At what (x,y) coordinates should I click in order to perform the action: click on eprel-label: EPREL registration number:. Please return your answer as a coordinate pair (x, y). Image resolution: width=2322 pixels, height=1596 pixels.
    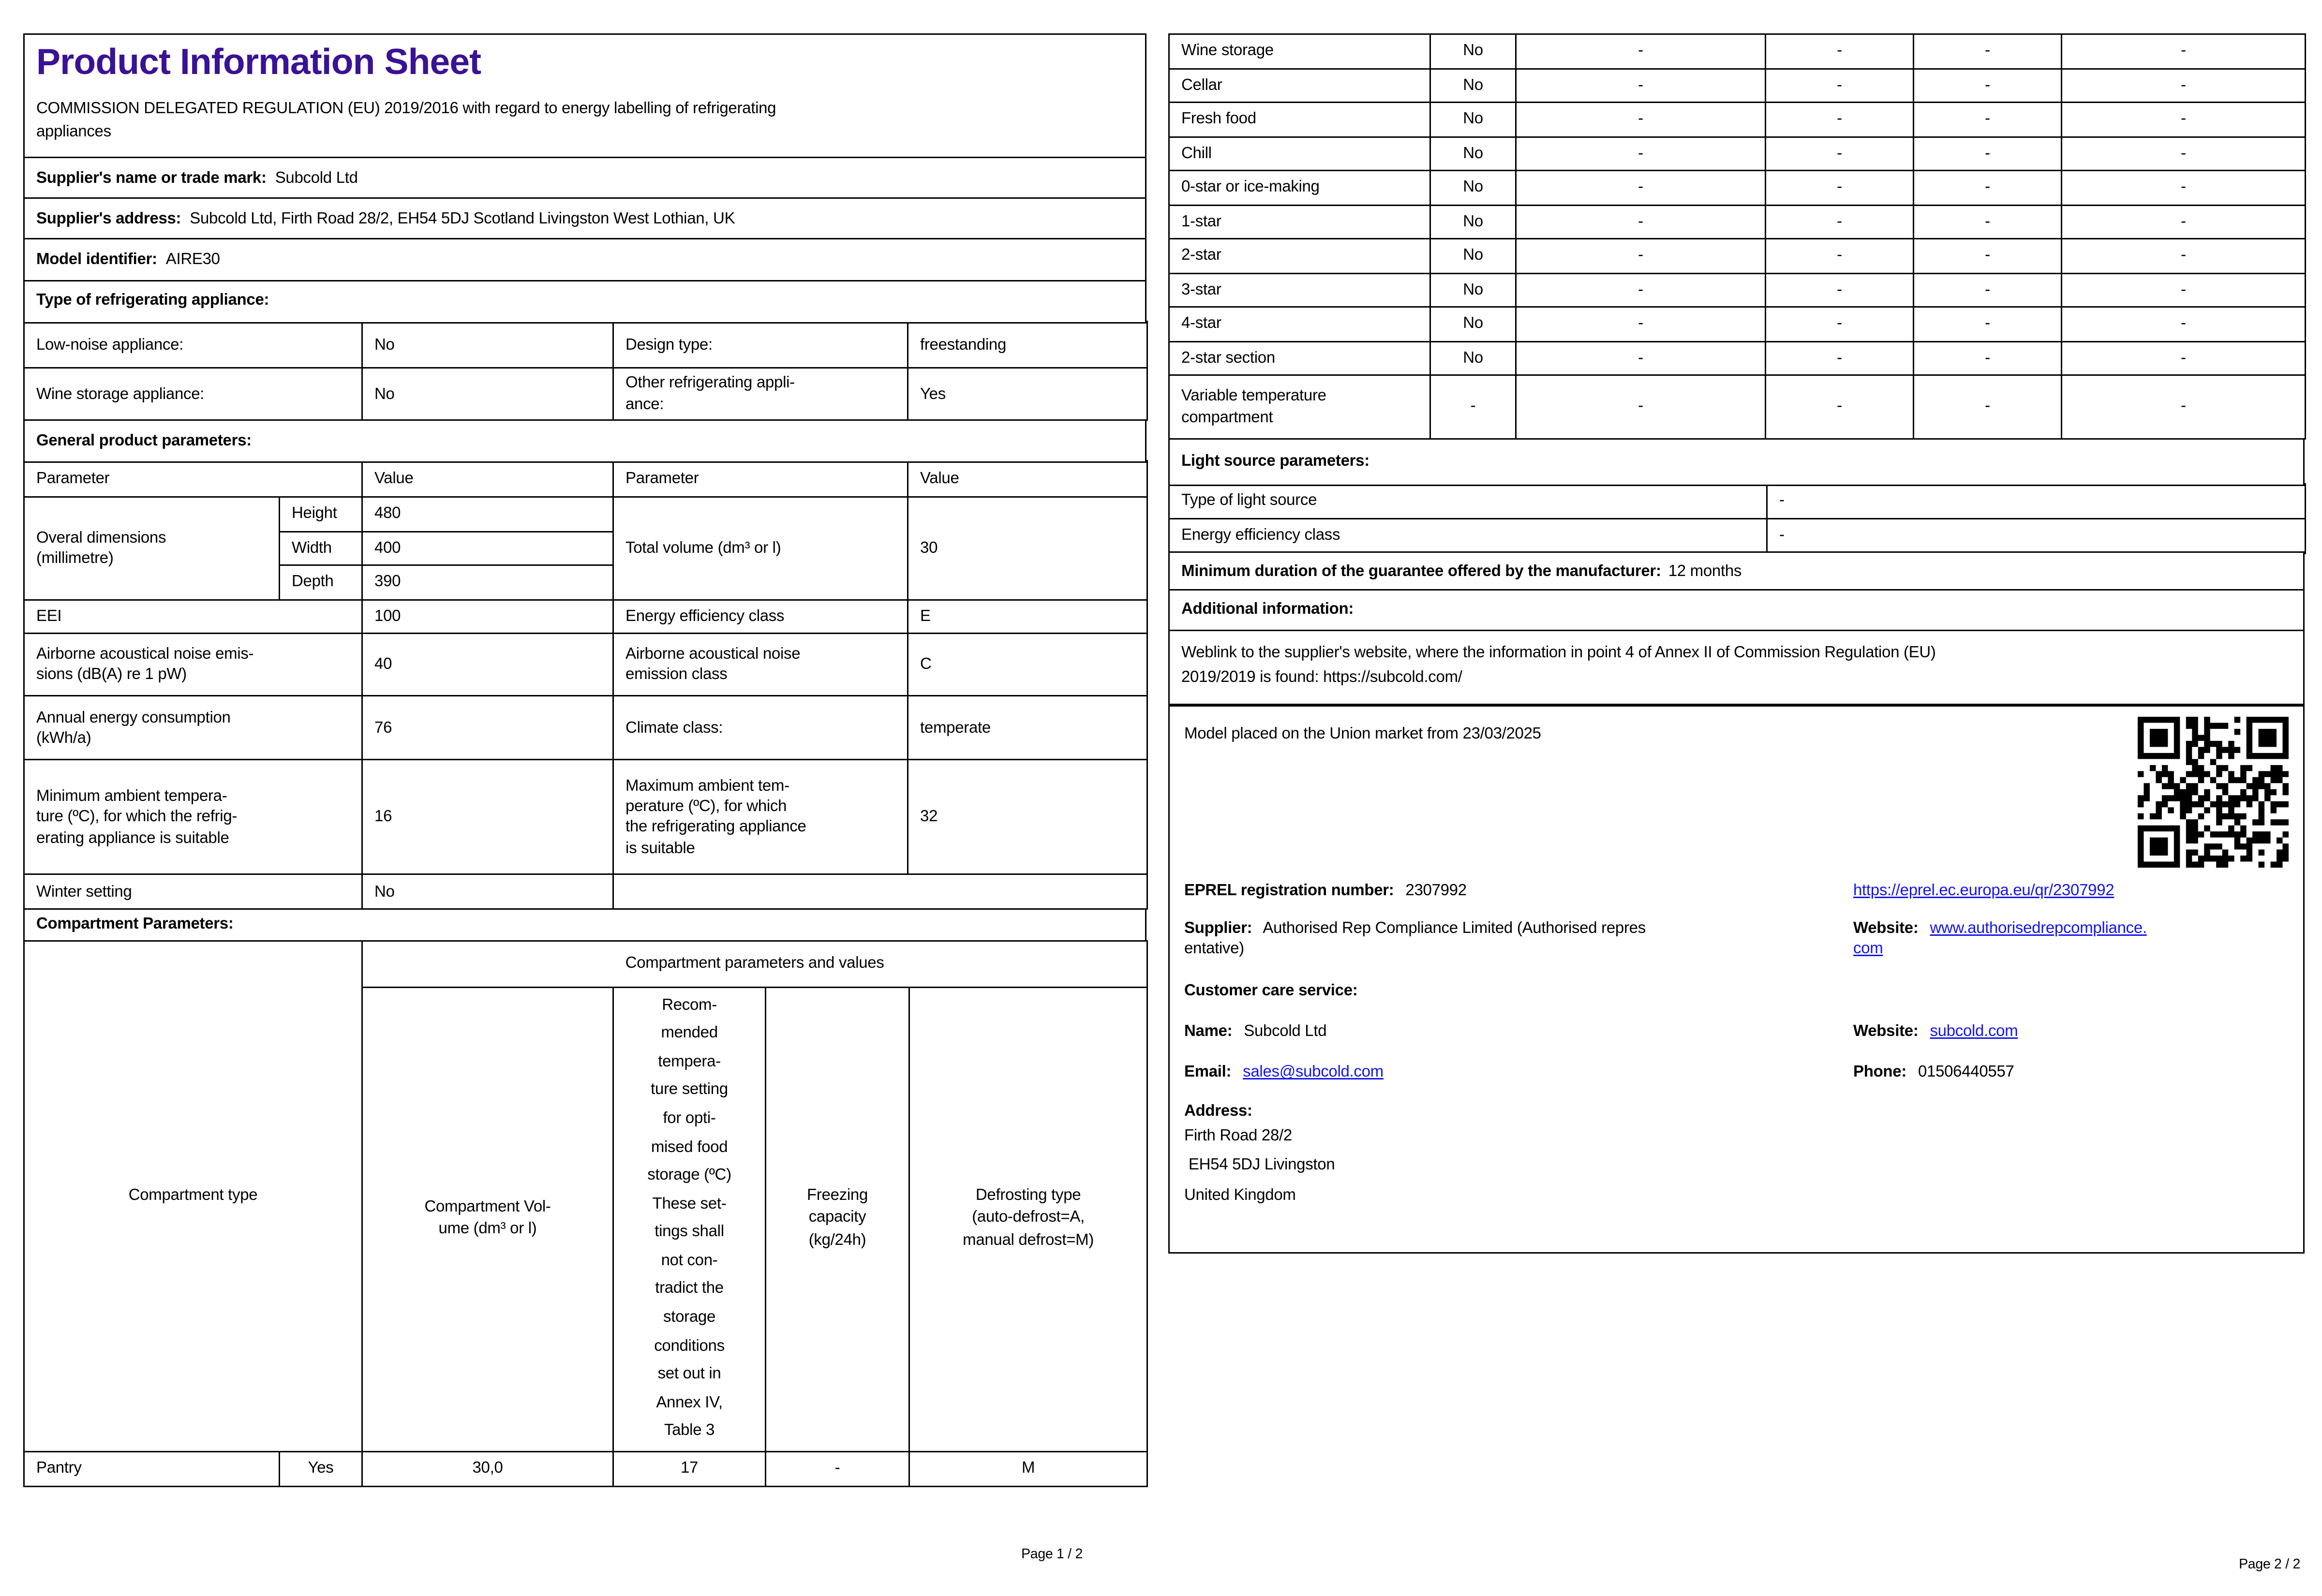
    Looking at the image, I should click on (1289, 891).